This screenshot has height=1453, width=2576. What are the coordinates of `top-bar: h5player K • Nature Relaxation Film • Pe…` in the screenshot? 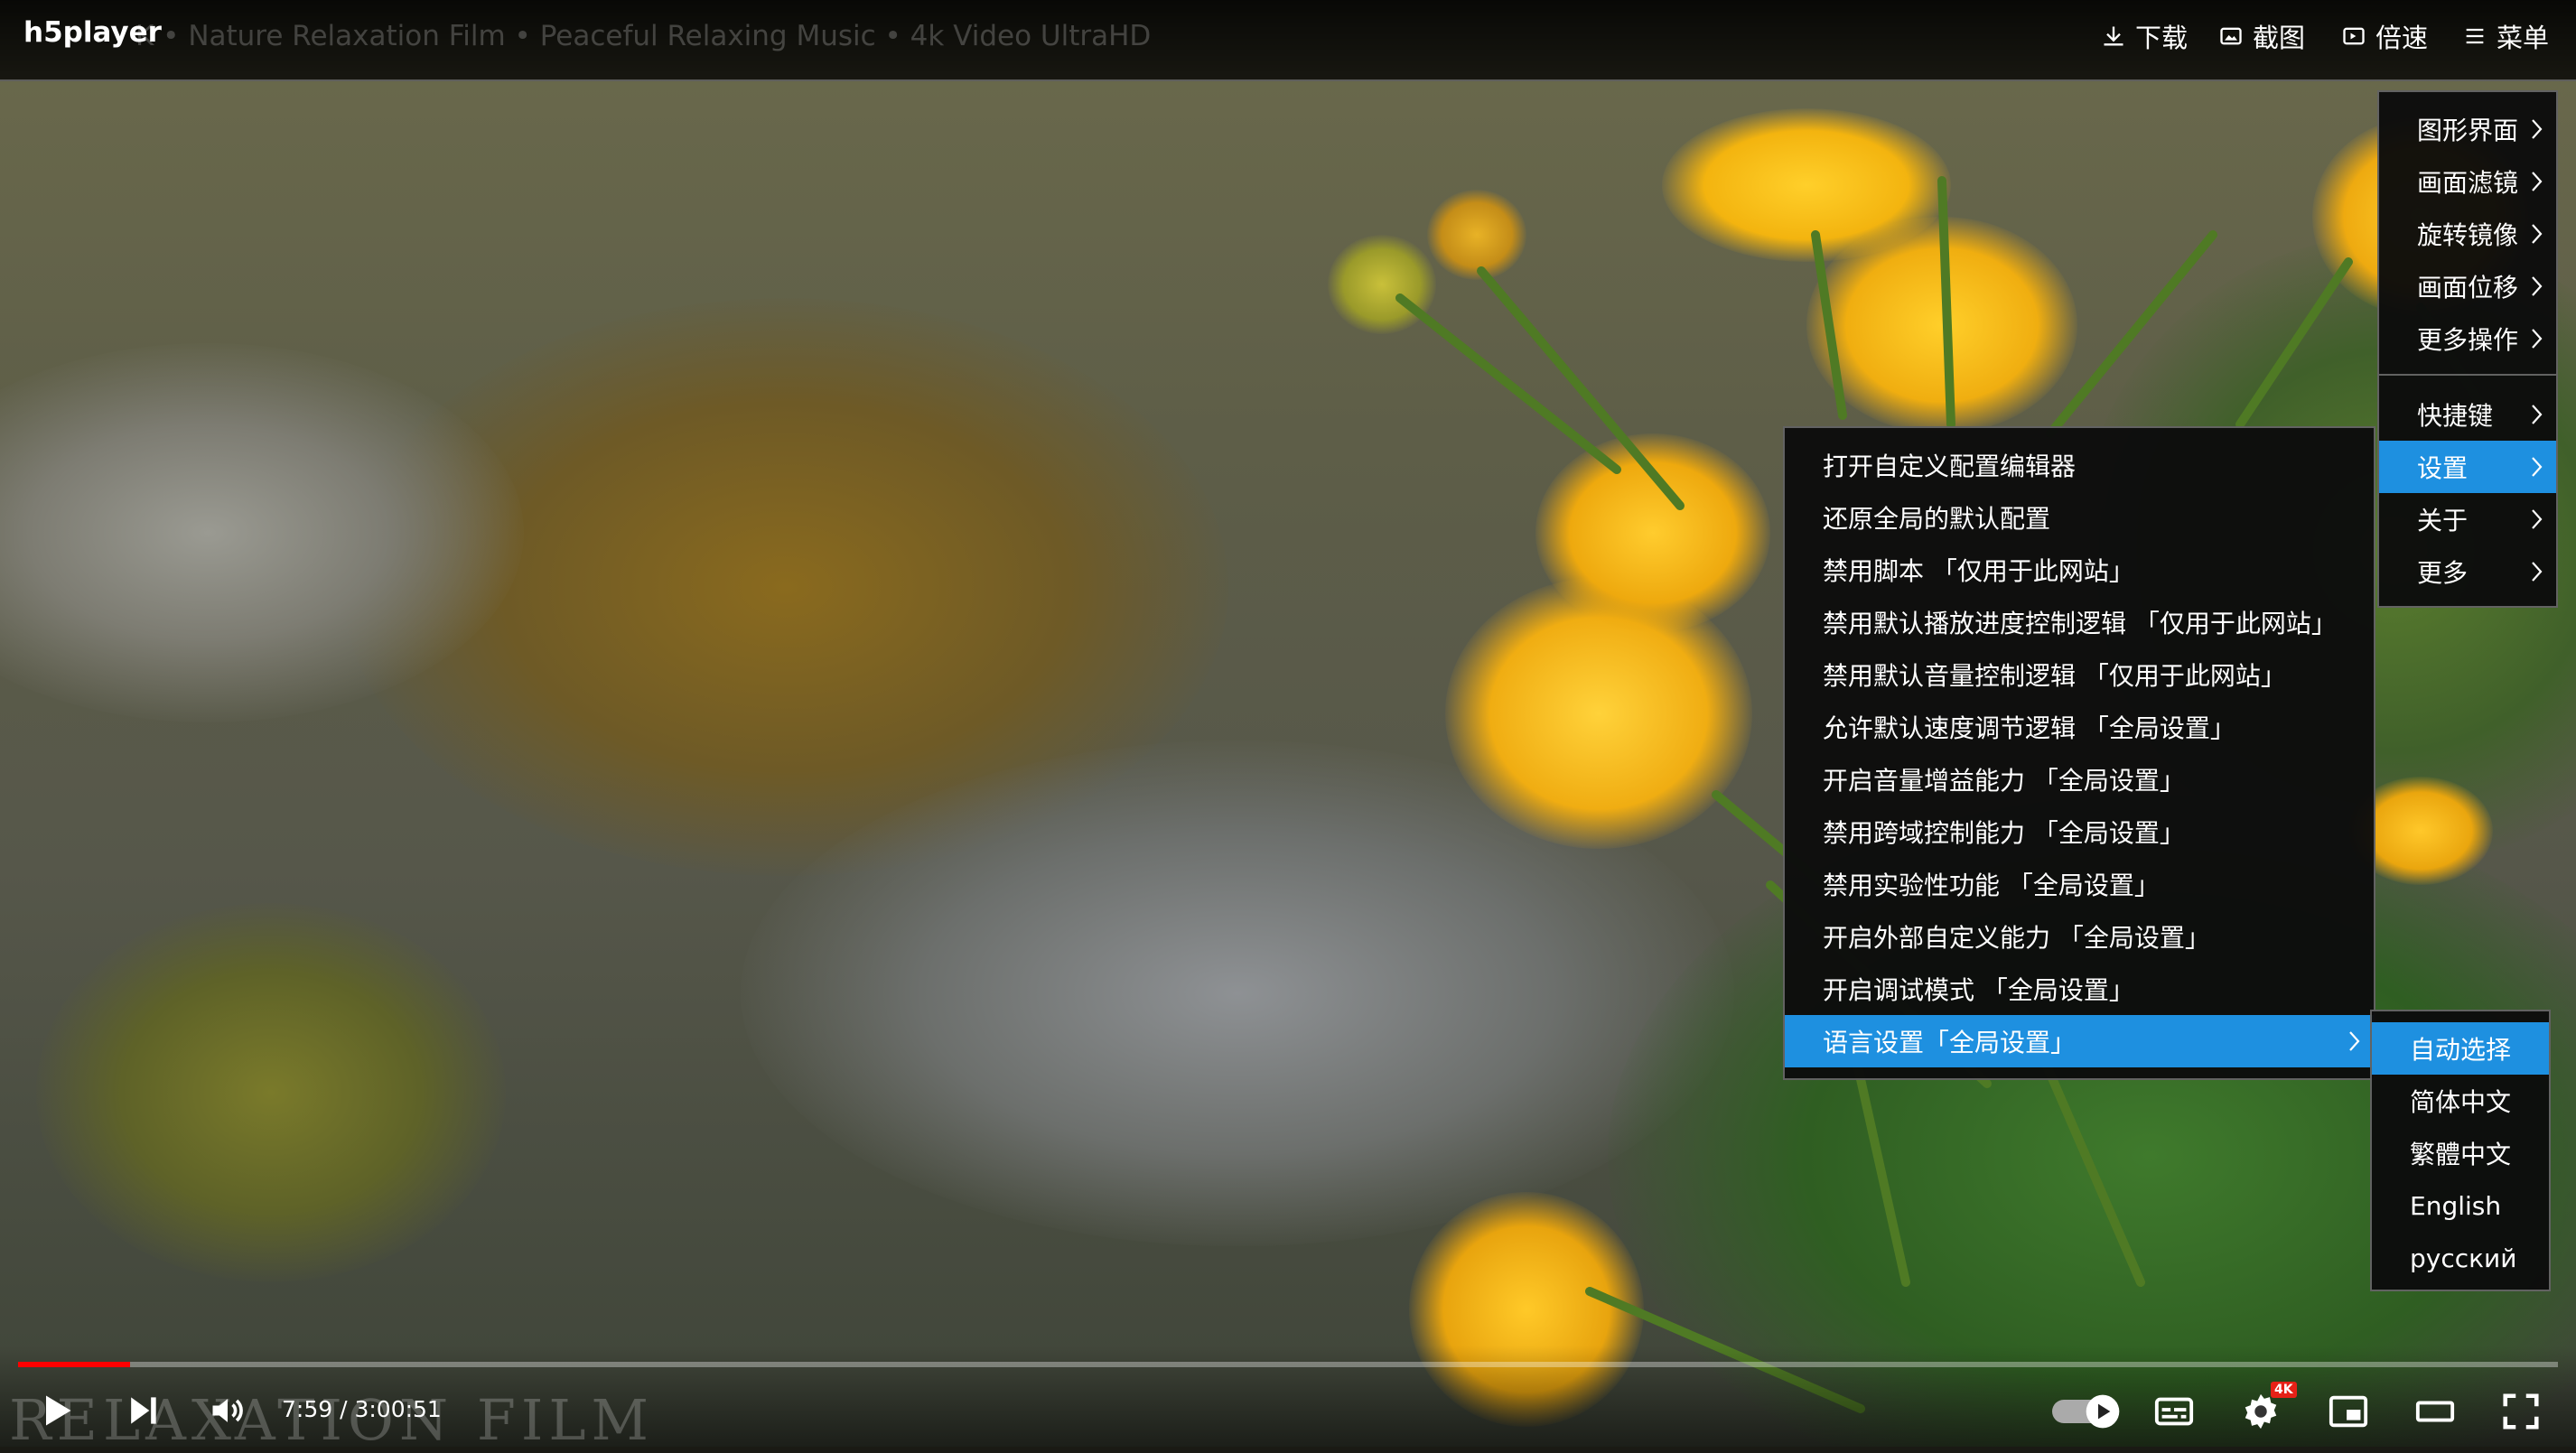 It's located at (1288, 40).